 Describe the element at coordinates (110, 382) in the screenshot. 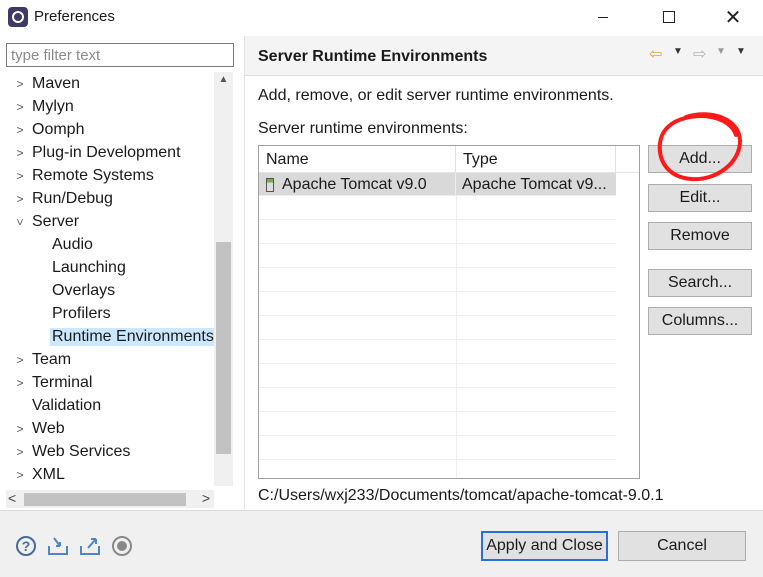

I see `tree-item-terminal: > Terminal` at that location.